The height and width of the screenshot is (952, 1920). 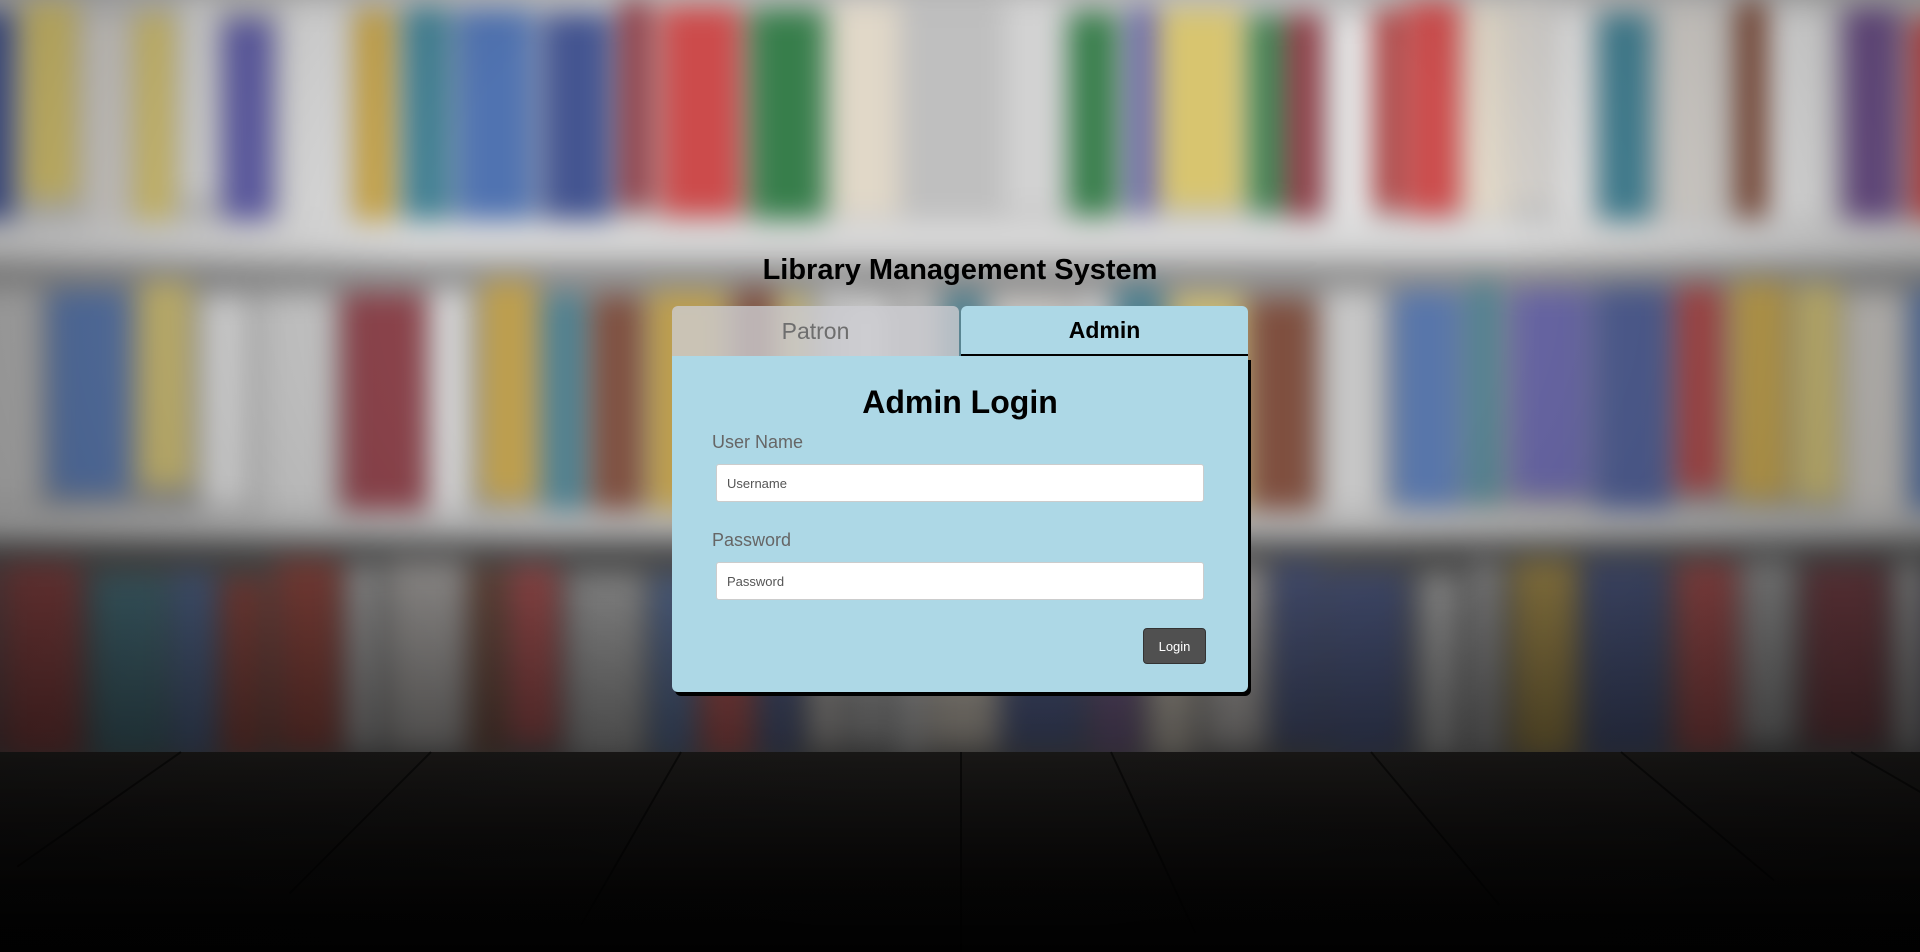 What do you see at coordinates (960, 331) in the screenshot?
I see `login-tabs: Patron Admin` at bounding box center [960, 331].